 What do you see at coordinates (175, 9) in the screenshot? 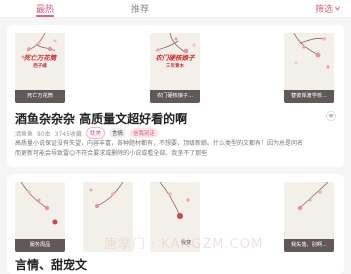
I see `top-tab-bar: 最热 推荐 筛选` at bounding box center [175, 9].